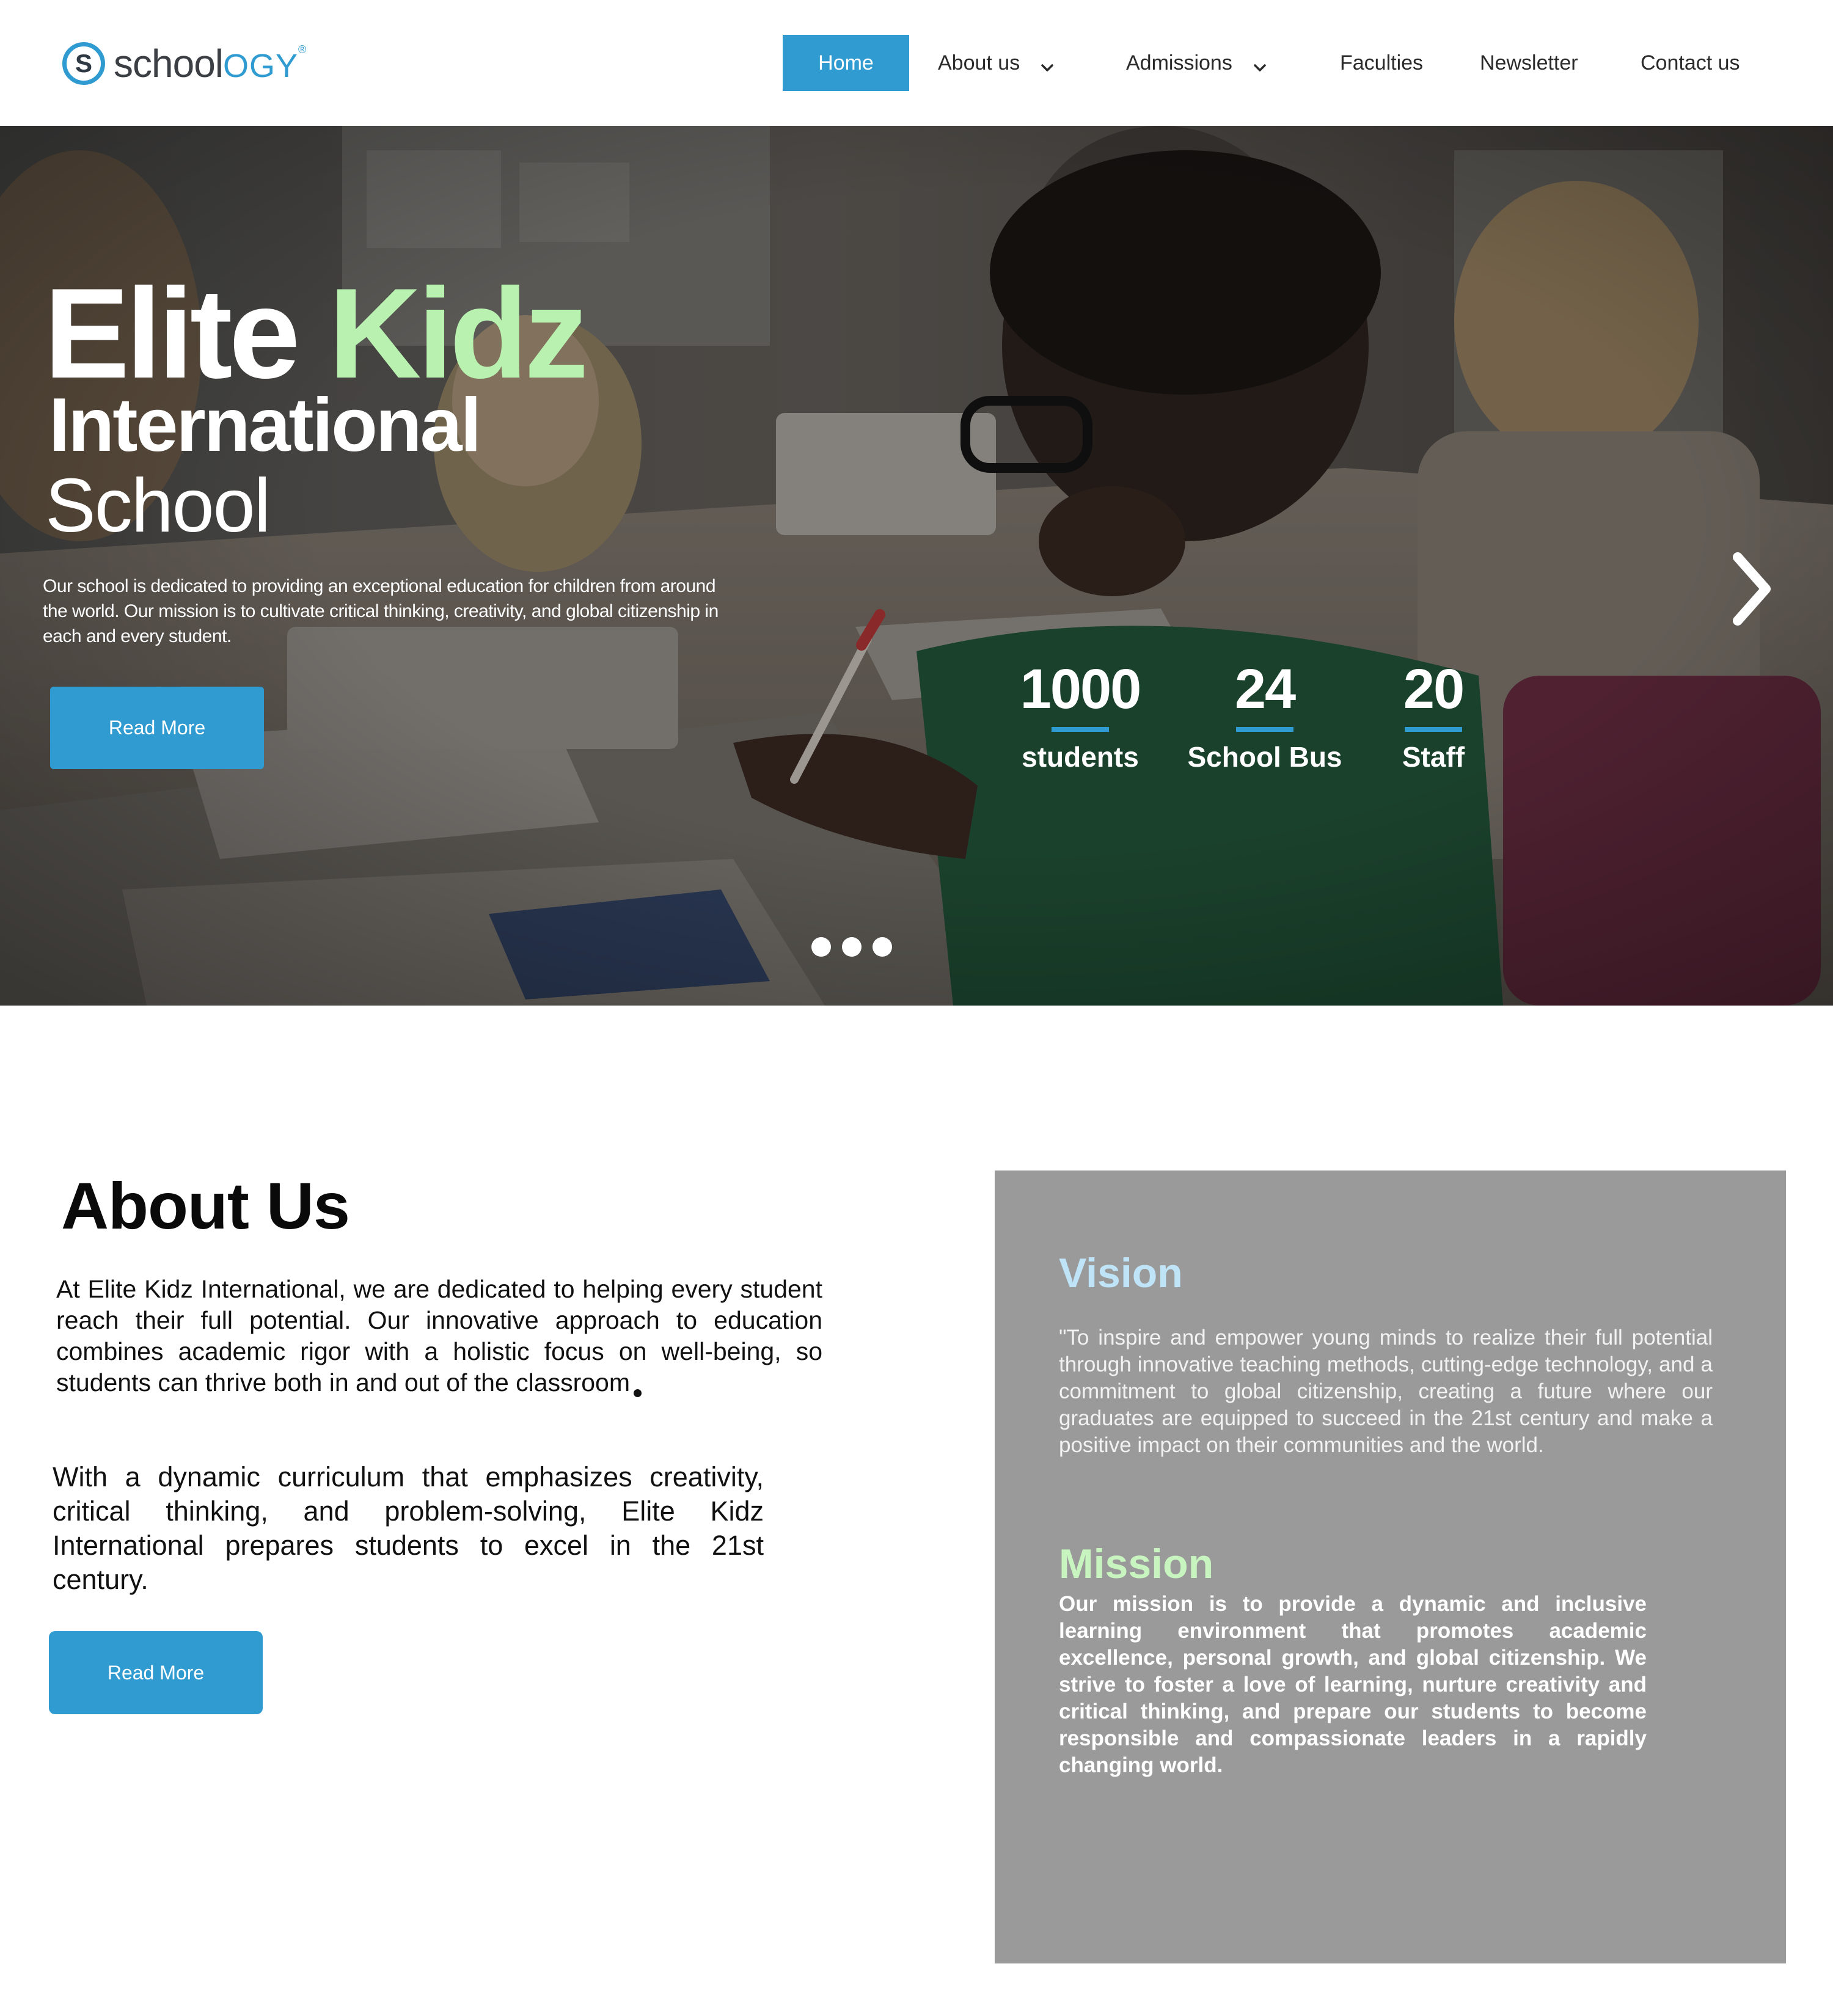  What do you see at coordinates (1265, 689) in the screenshot?
I see `stat-value: 24` at bounding box center [1265, 689].